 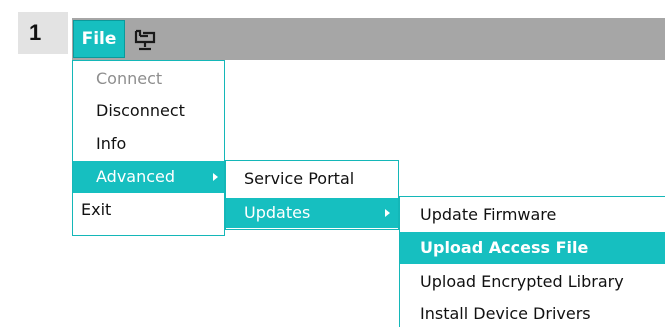 I want to click on file-menu-button: File, so click(x=99, y=39).